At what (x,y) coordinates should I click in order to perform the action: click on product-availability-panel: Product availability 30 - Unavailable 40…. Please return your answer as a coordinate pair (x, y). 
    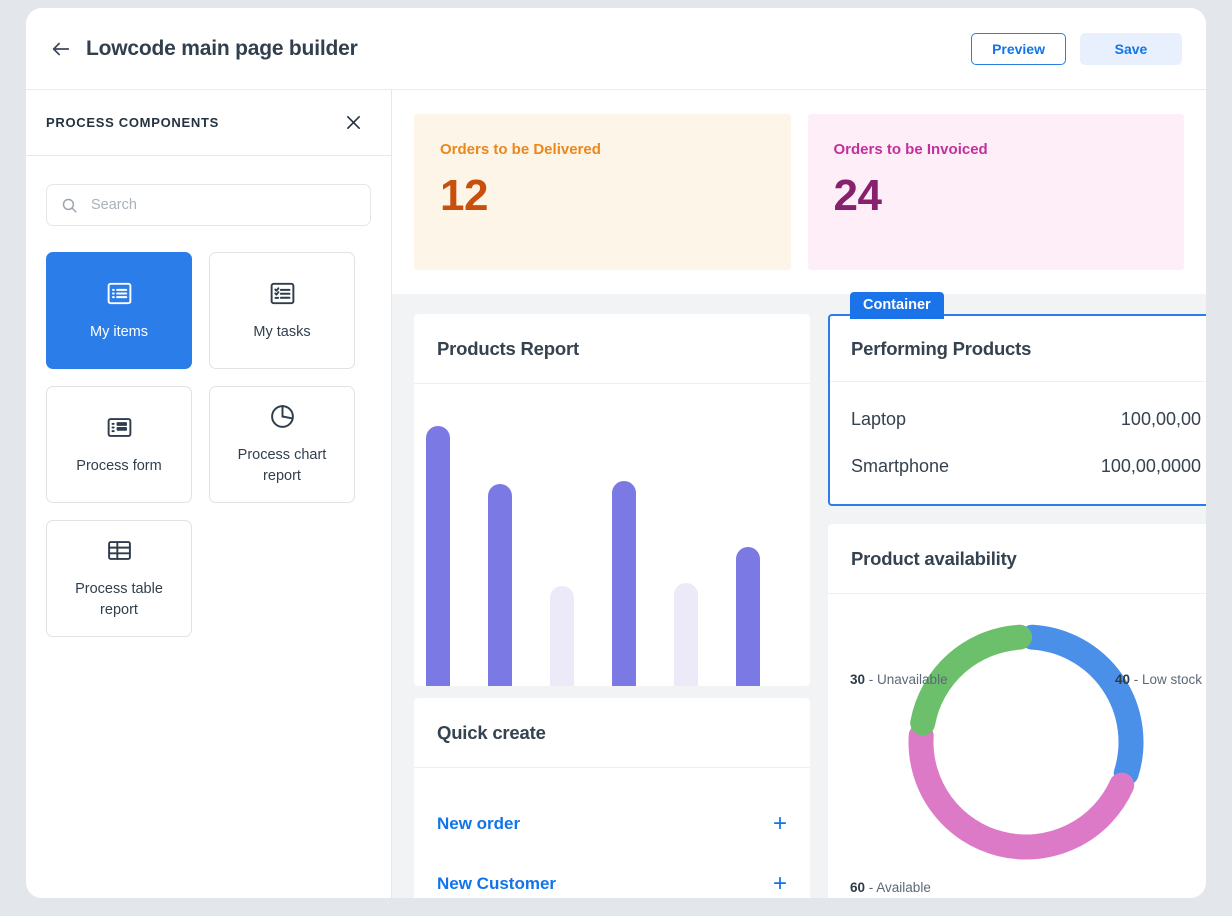
    Looking at the image, I should click on (1017, 711).